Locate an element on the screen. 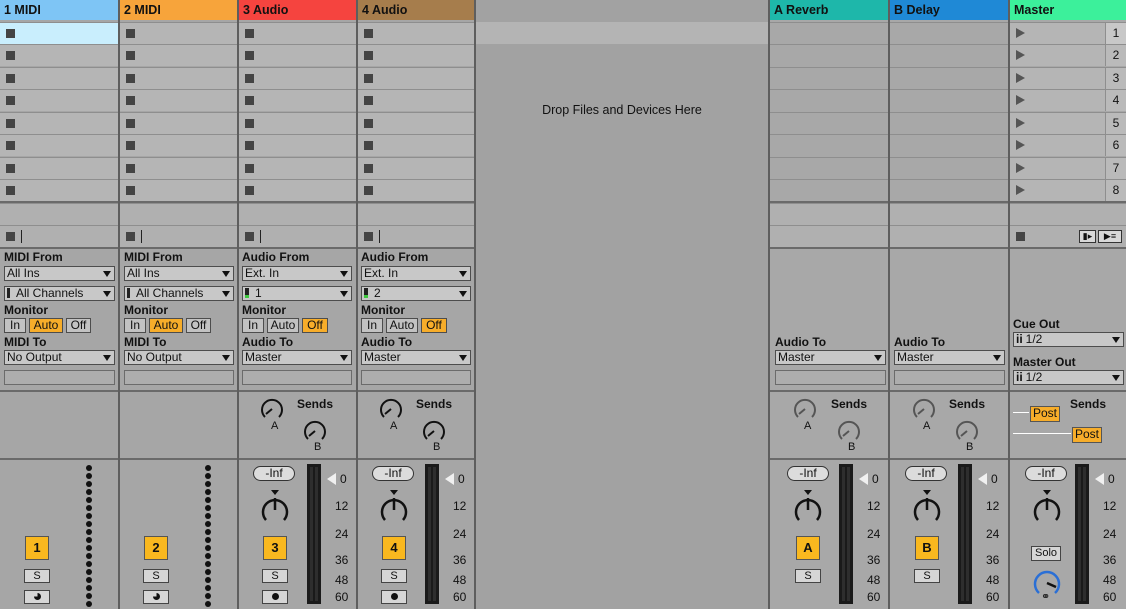 The width and height of the screenshot is (1126, 609). scene-launch: 2 is located at coordinates (1068, 55).